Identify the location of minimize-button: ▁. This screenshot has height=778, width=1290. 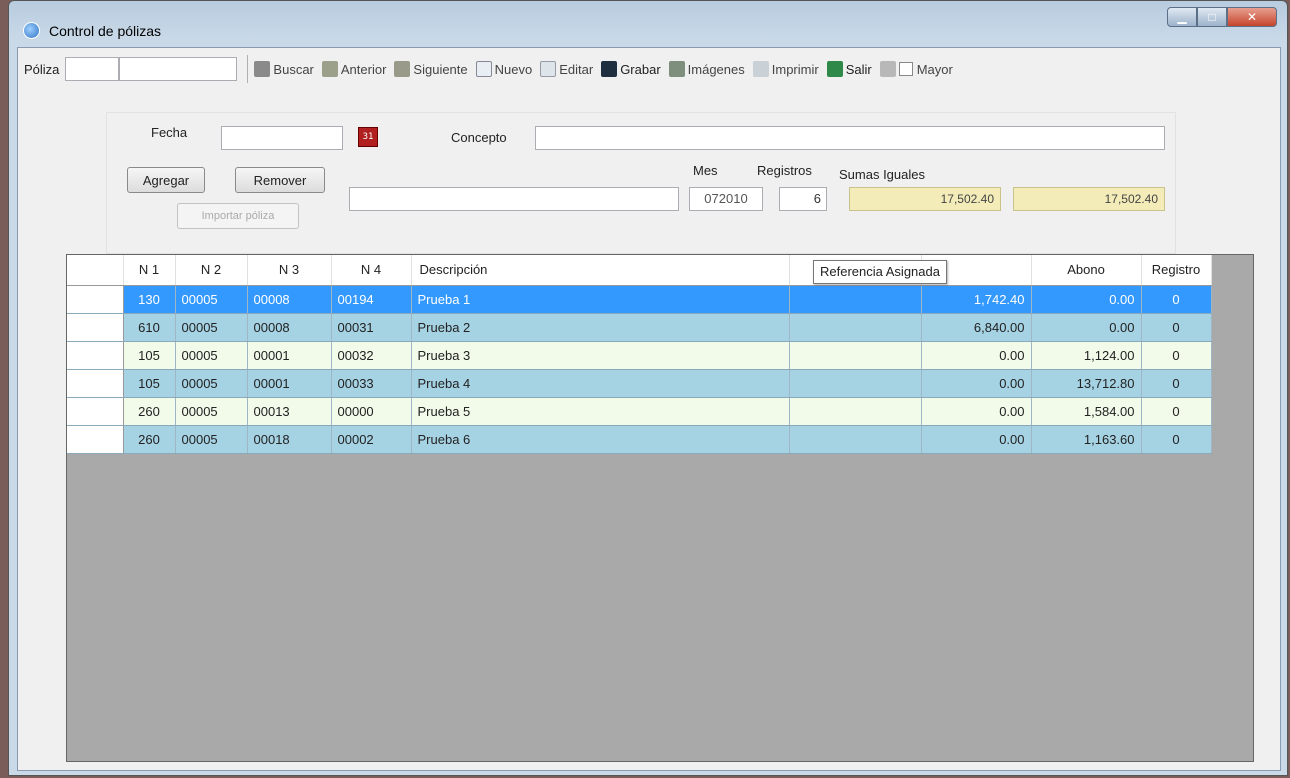
(1182, 17).